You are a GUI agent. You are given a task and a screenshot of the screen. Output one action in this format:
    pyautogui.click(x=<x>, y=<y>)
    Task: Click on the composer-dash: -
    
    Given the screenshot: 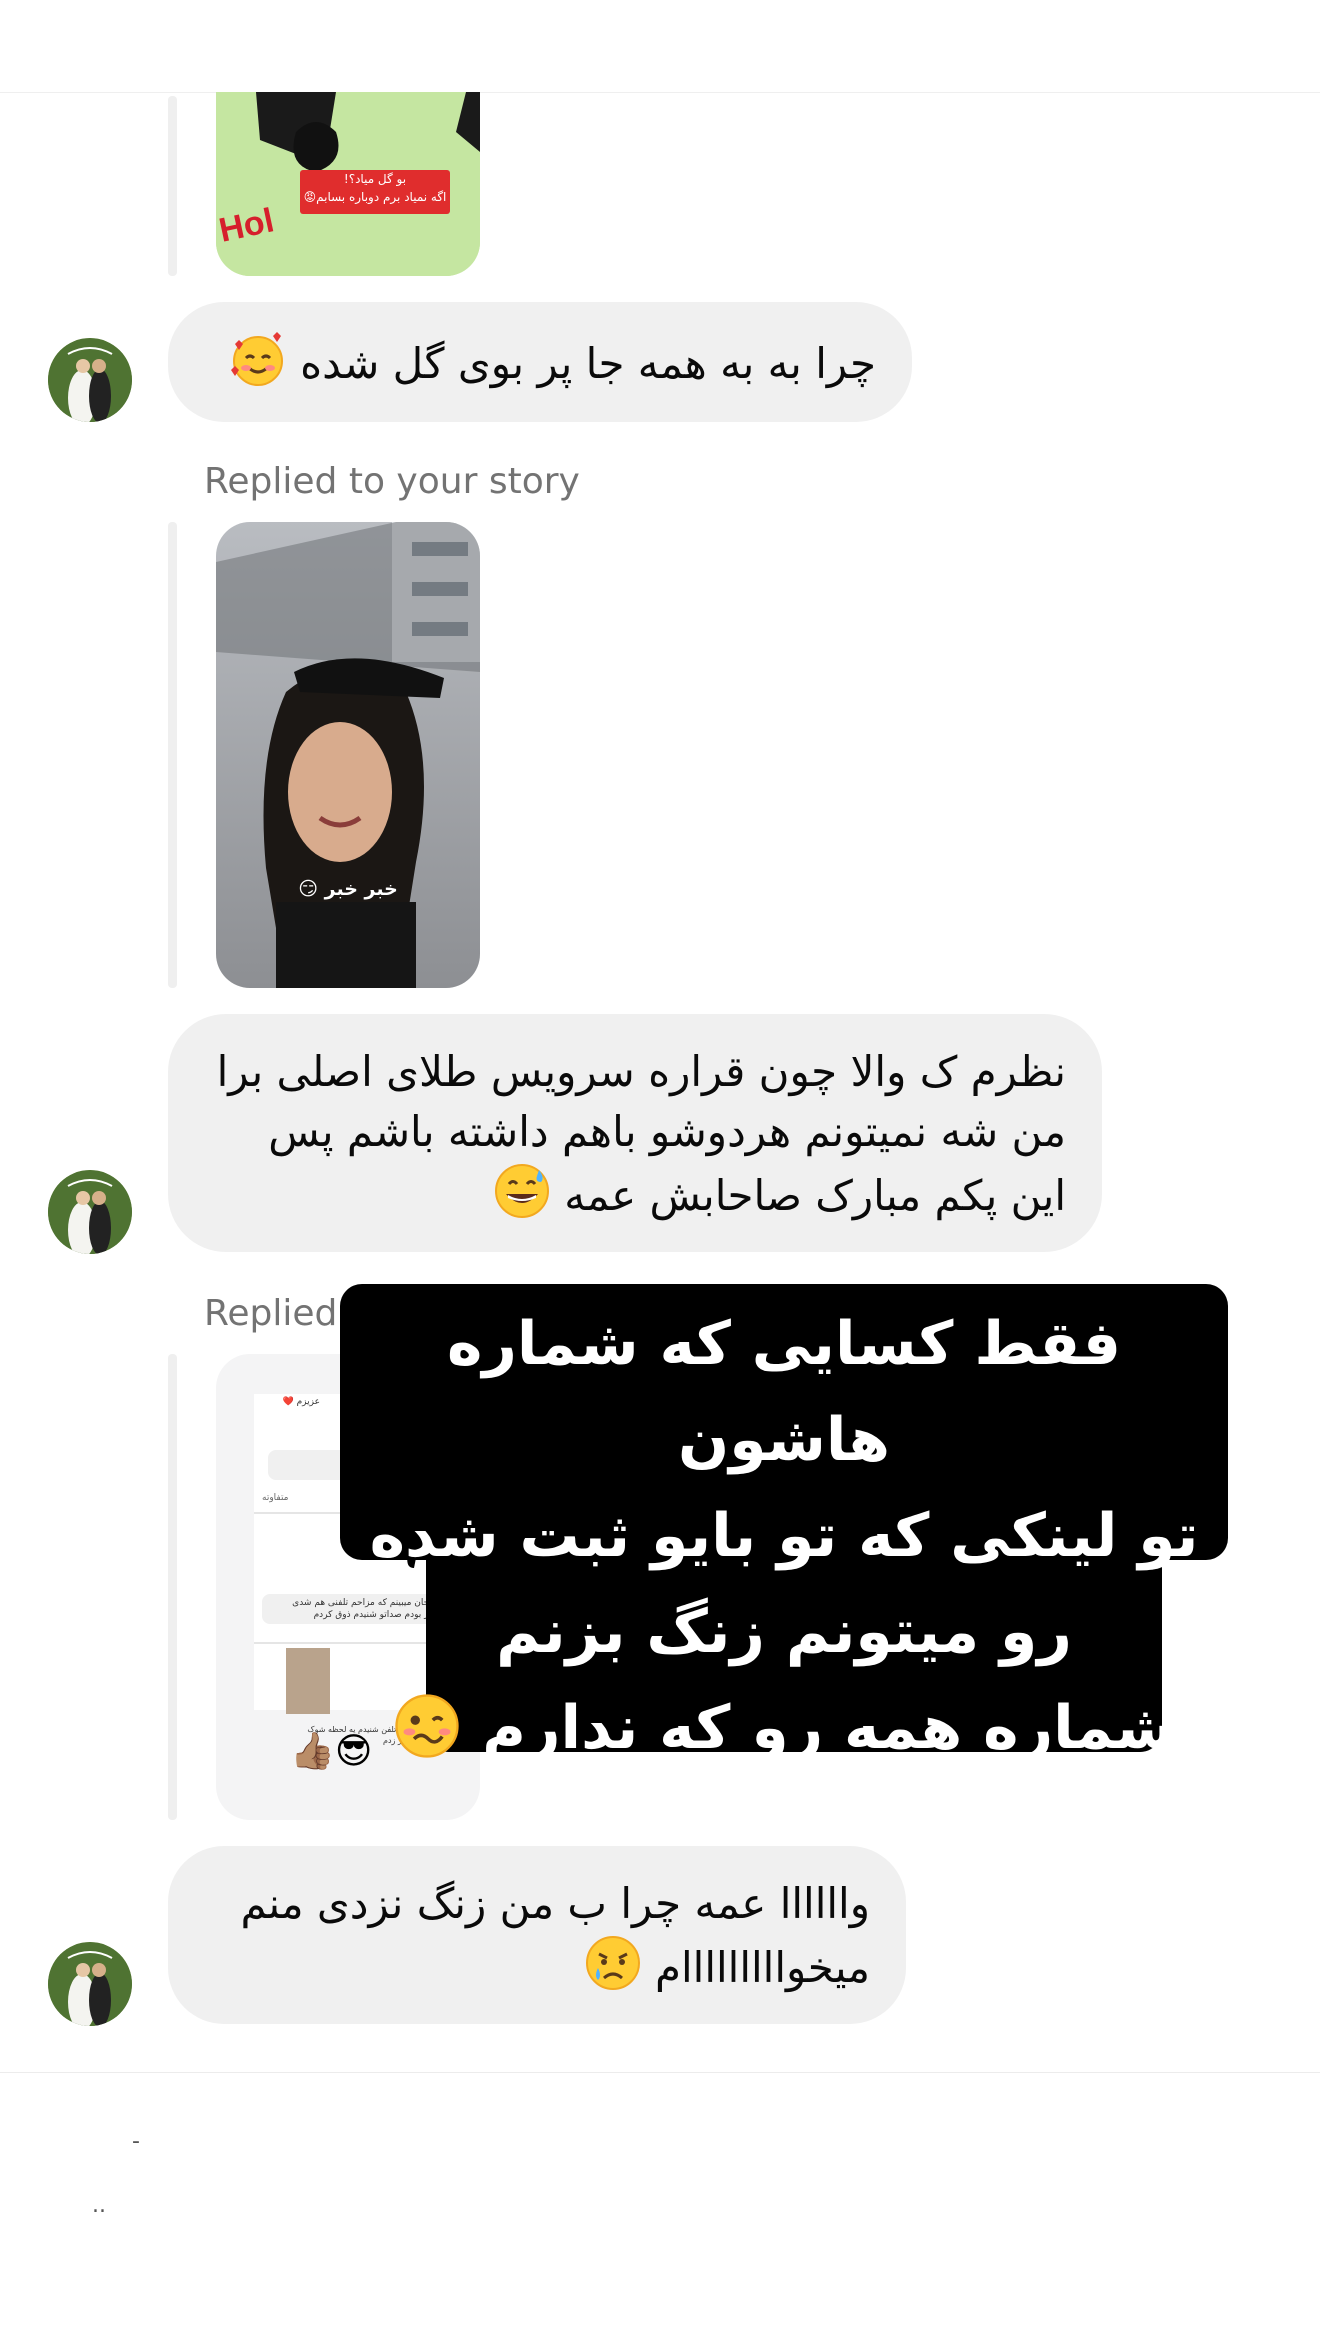 What is the action you would take?
    pyautogui.click(x=136, y=2141)
    